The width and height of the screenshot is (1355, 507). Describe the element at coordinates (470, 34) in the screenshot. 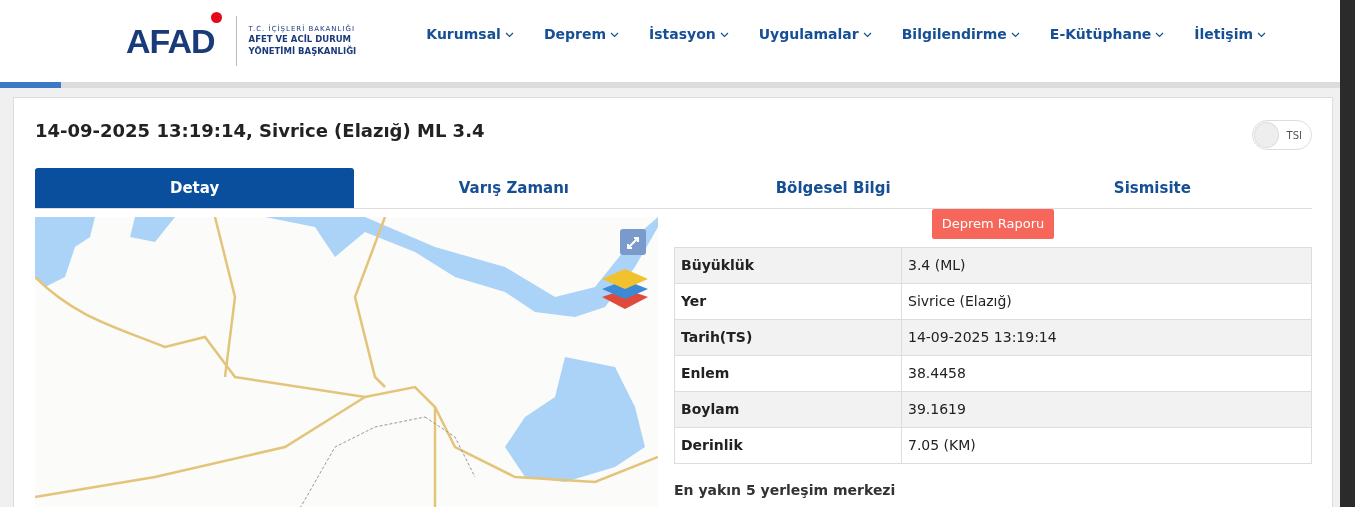

I see `nav-link: Kurumsal` at that location.